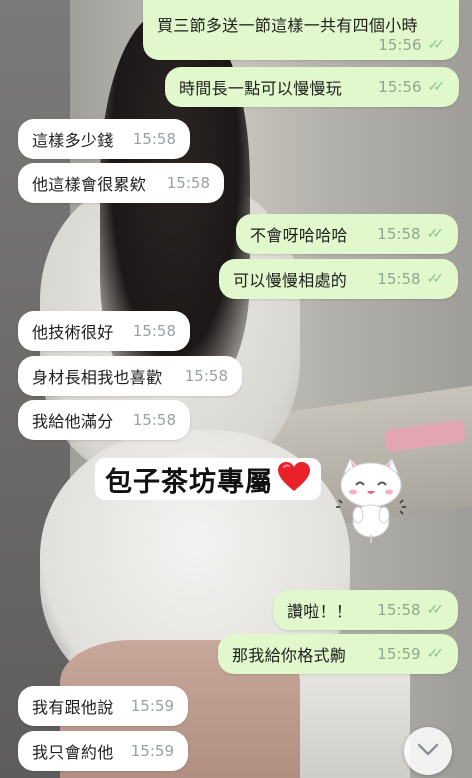 Image resolution: width=472 pixels, height=778 pixels. Describe the element at coordinates (294, 479) in the screenshot. I see `heart-icon` at that location.